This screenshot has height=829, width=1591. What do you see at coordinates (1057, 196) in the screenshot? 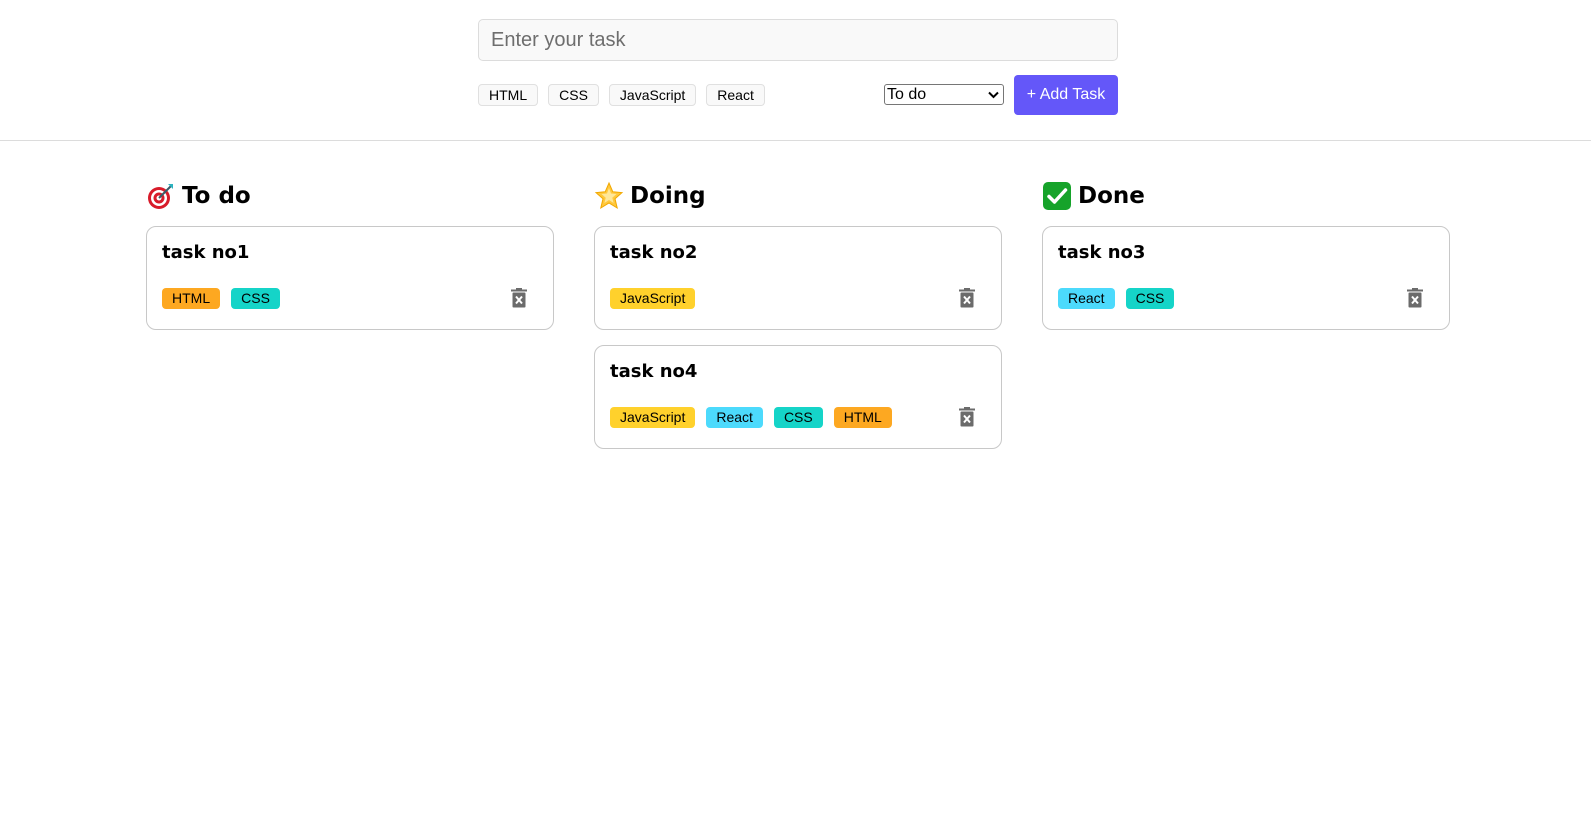
I see `check-mark-icon` at bounding box center [1057, 196].